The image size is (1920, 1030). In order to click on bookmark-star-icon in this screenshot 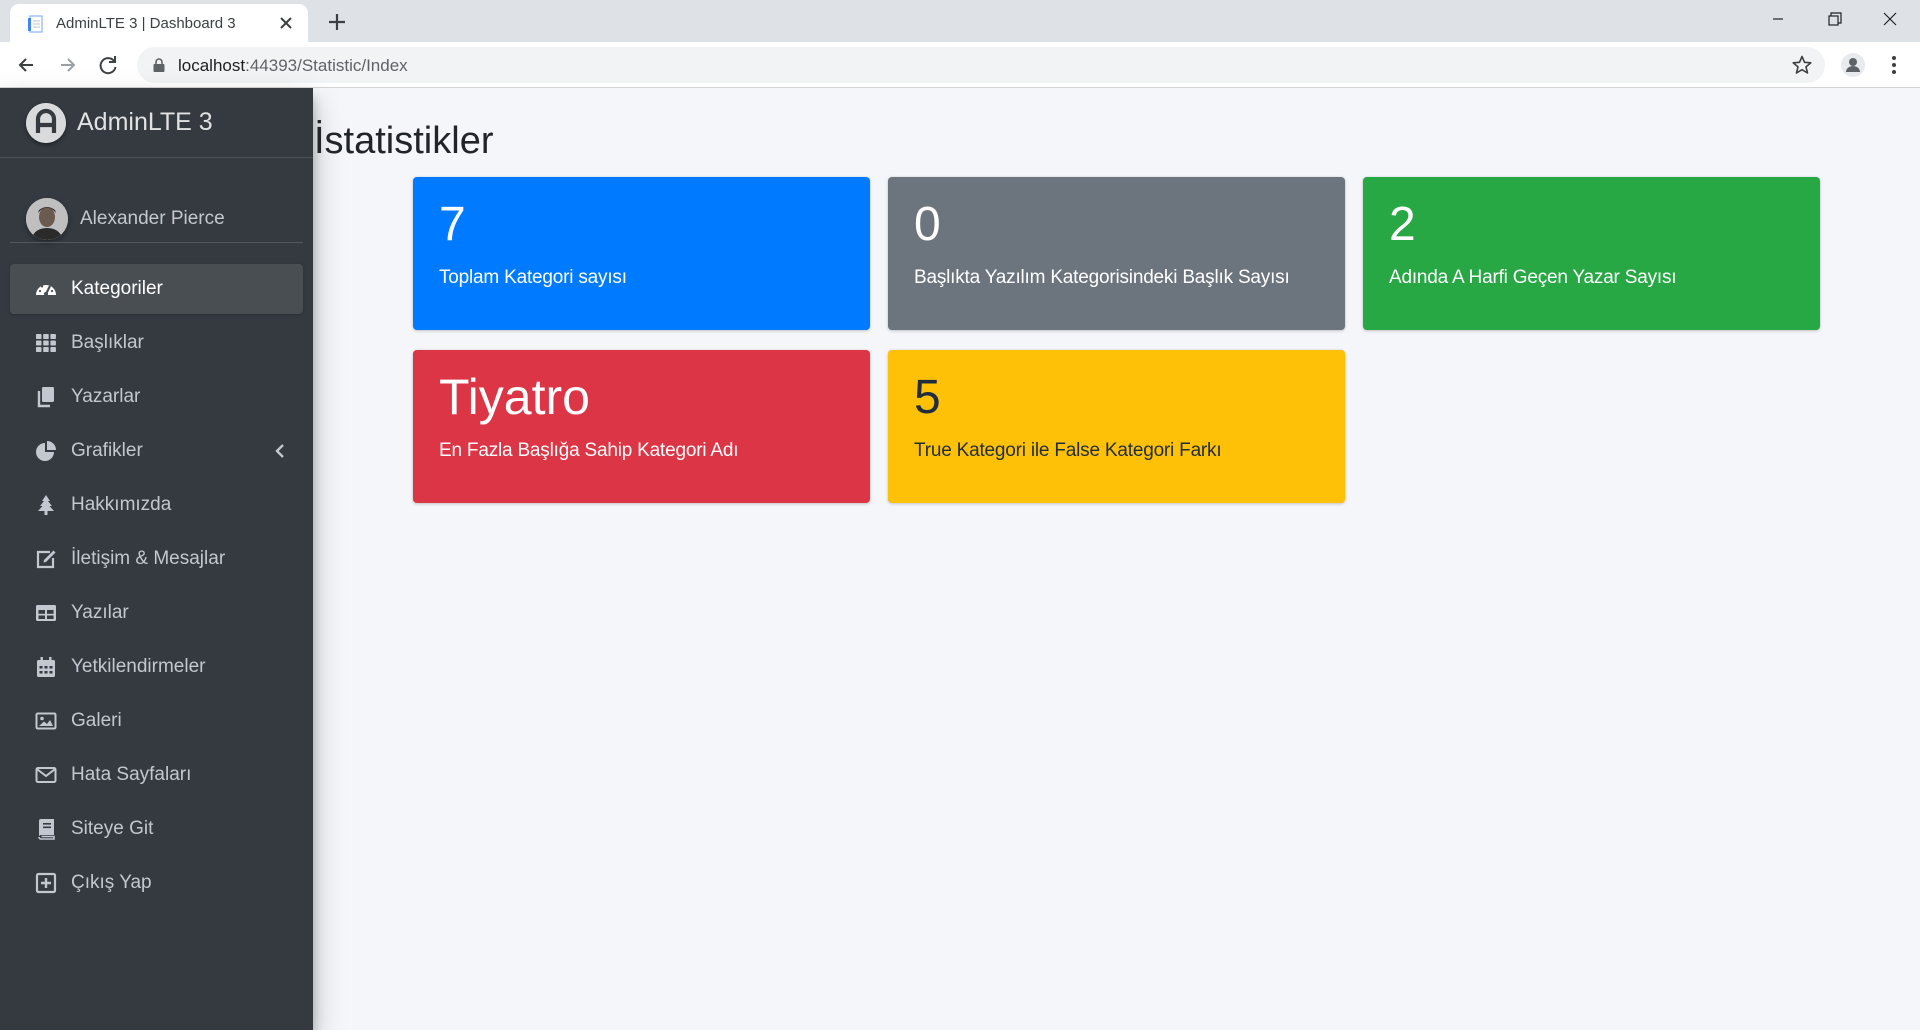, I will do `click(1802, 65)`.